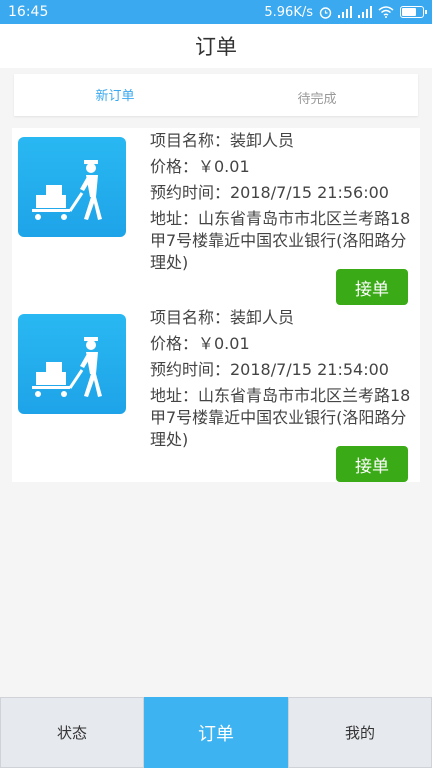 The width and height of the screenshot is (432, 768). What do you see at coordinates (216, 12) in the screenshot?
I see `status-bar: 16:45 5.96K/s` at bounding box center [216, 12].